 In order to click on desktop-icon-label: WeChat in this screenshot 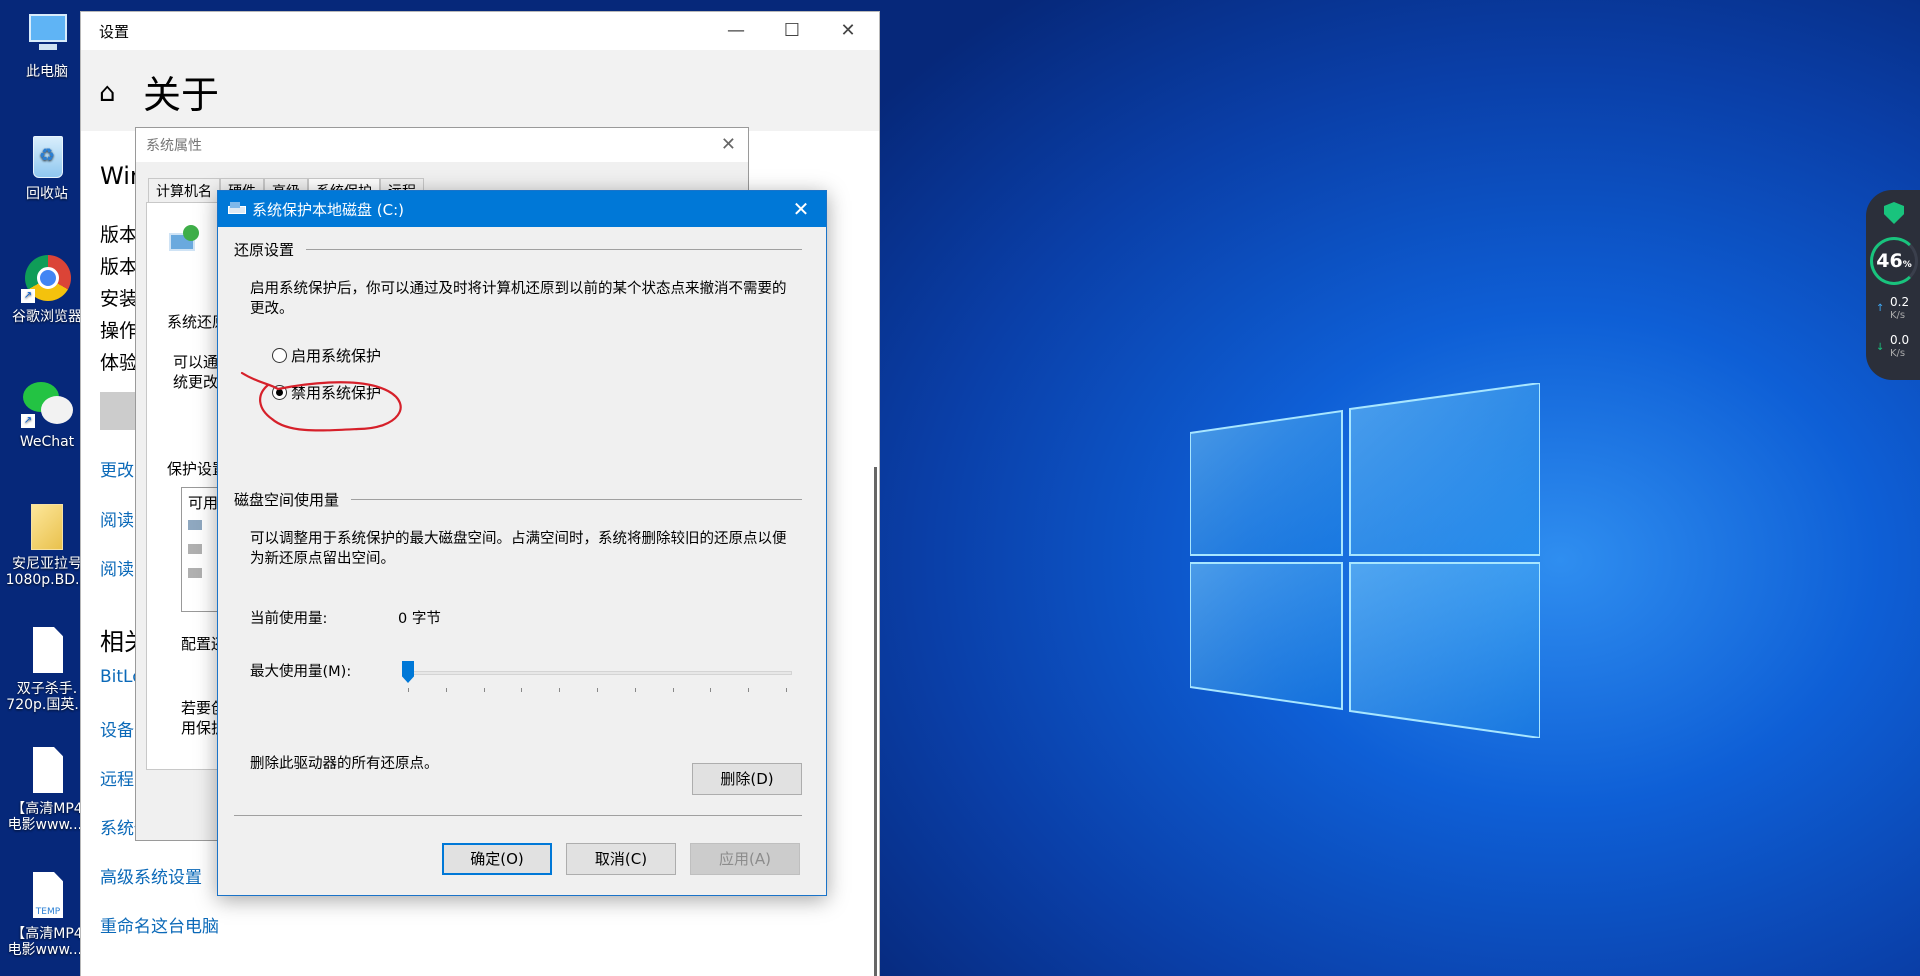, I will do `click(47, 442)`.